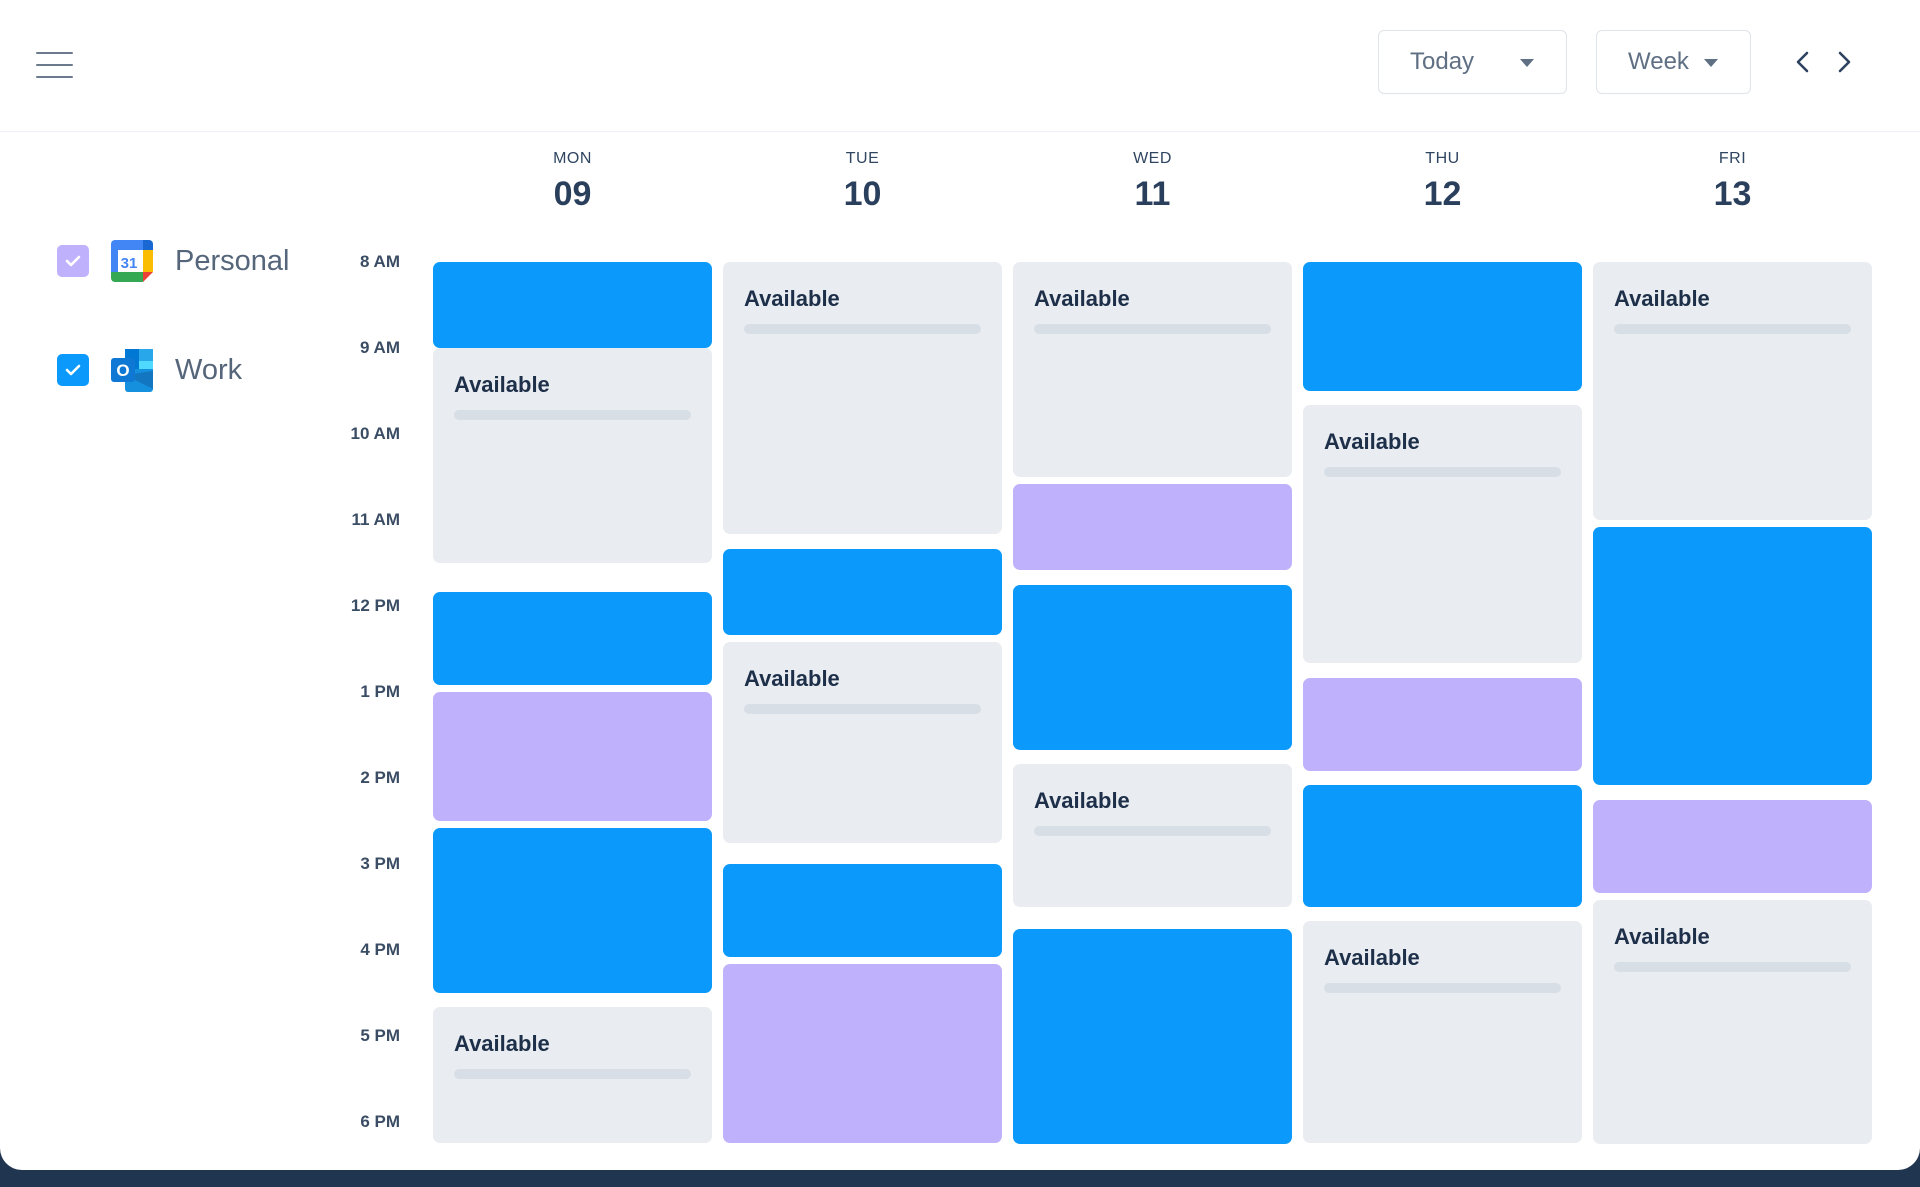 This screenshot has height=1187, width=1920. What do you see at coordinates (1658, 61) in the screenshot?
I see `view-label: Week` at bounding box center [1658, 61].